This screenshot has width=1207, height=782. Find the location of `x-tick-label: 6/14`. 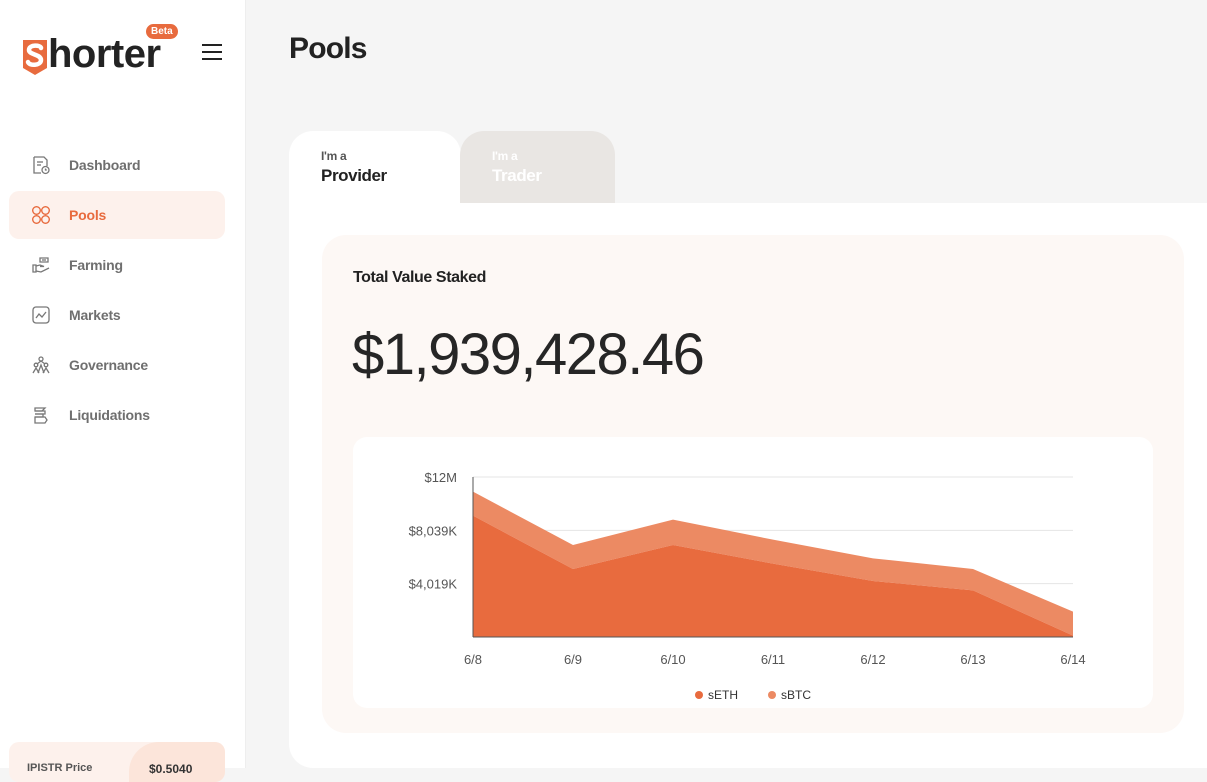

x-tick-label: 6/14 is located at coordinates (1072, 659).